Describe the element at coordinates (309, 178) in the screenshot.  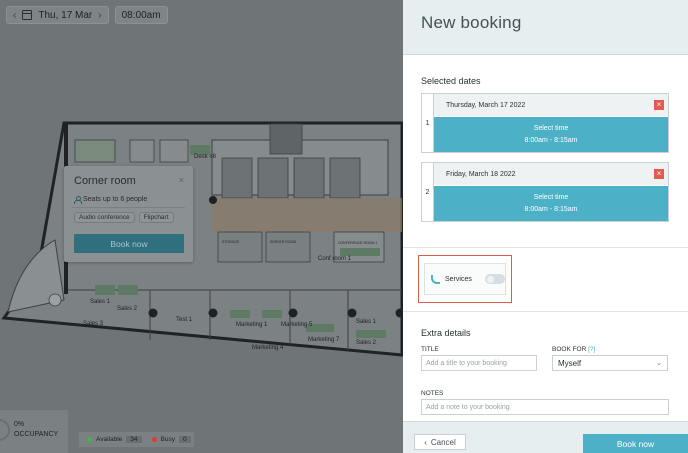
I see `core-room-c` at that location.